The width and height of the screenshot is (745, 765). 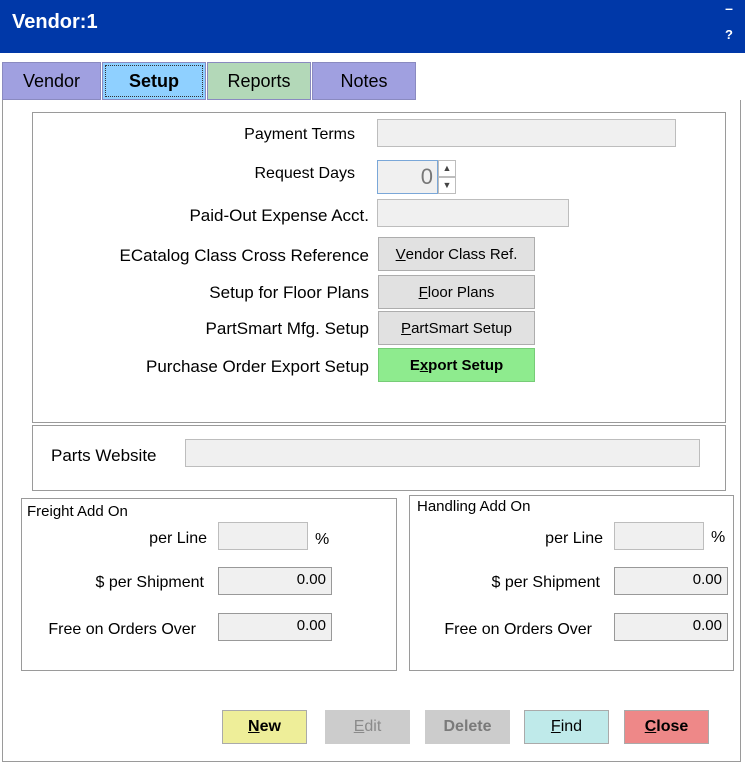 What do you see at coordinates (372, 26) in the screenshot?
I see `title-bar` at bounding box center [372, 26].